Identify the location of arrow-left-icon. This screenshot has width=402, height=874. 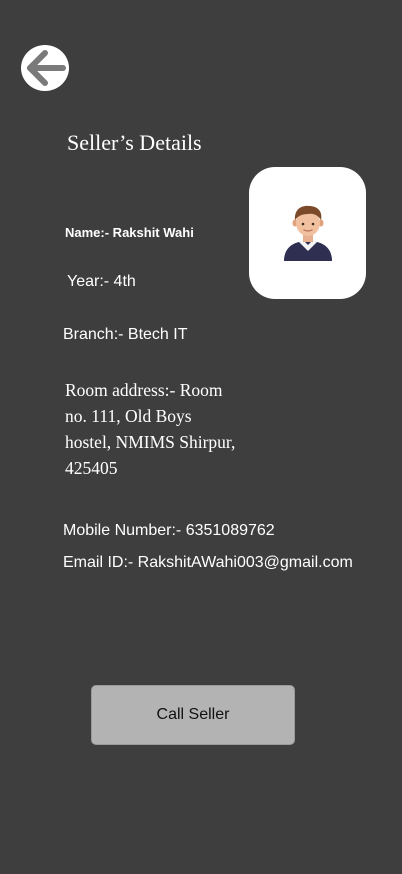
(46, 68).